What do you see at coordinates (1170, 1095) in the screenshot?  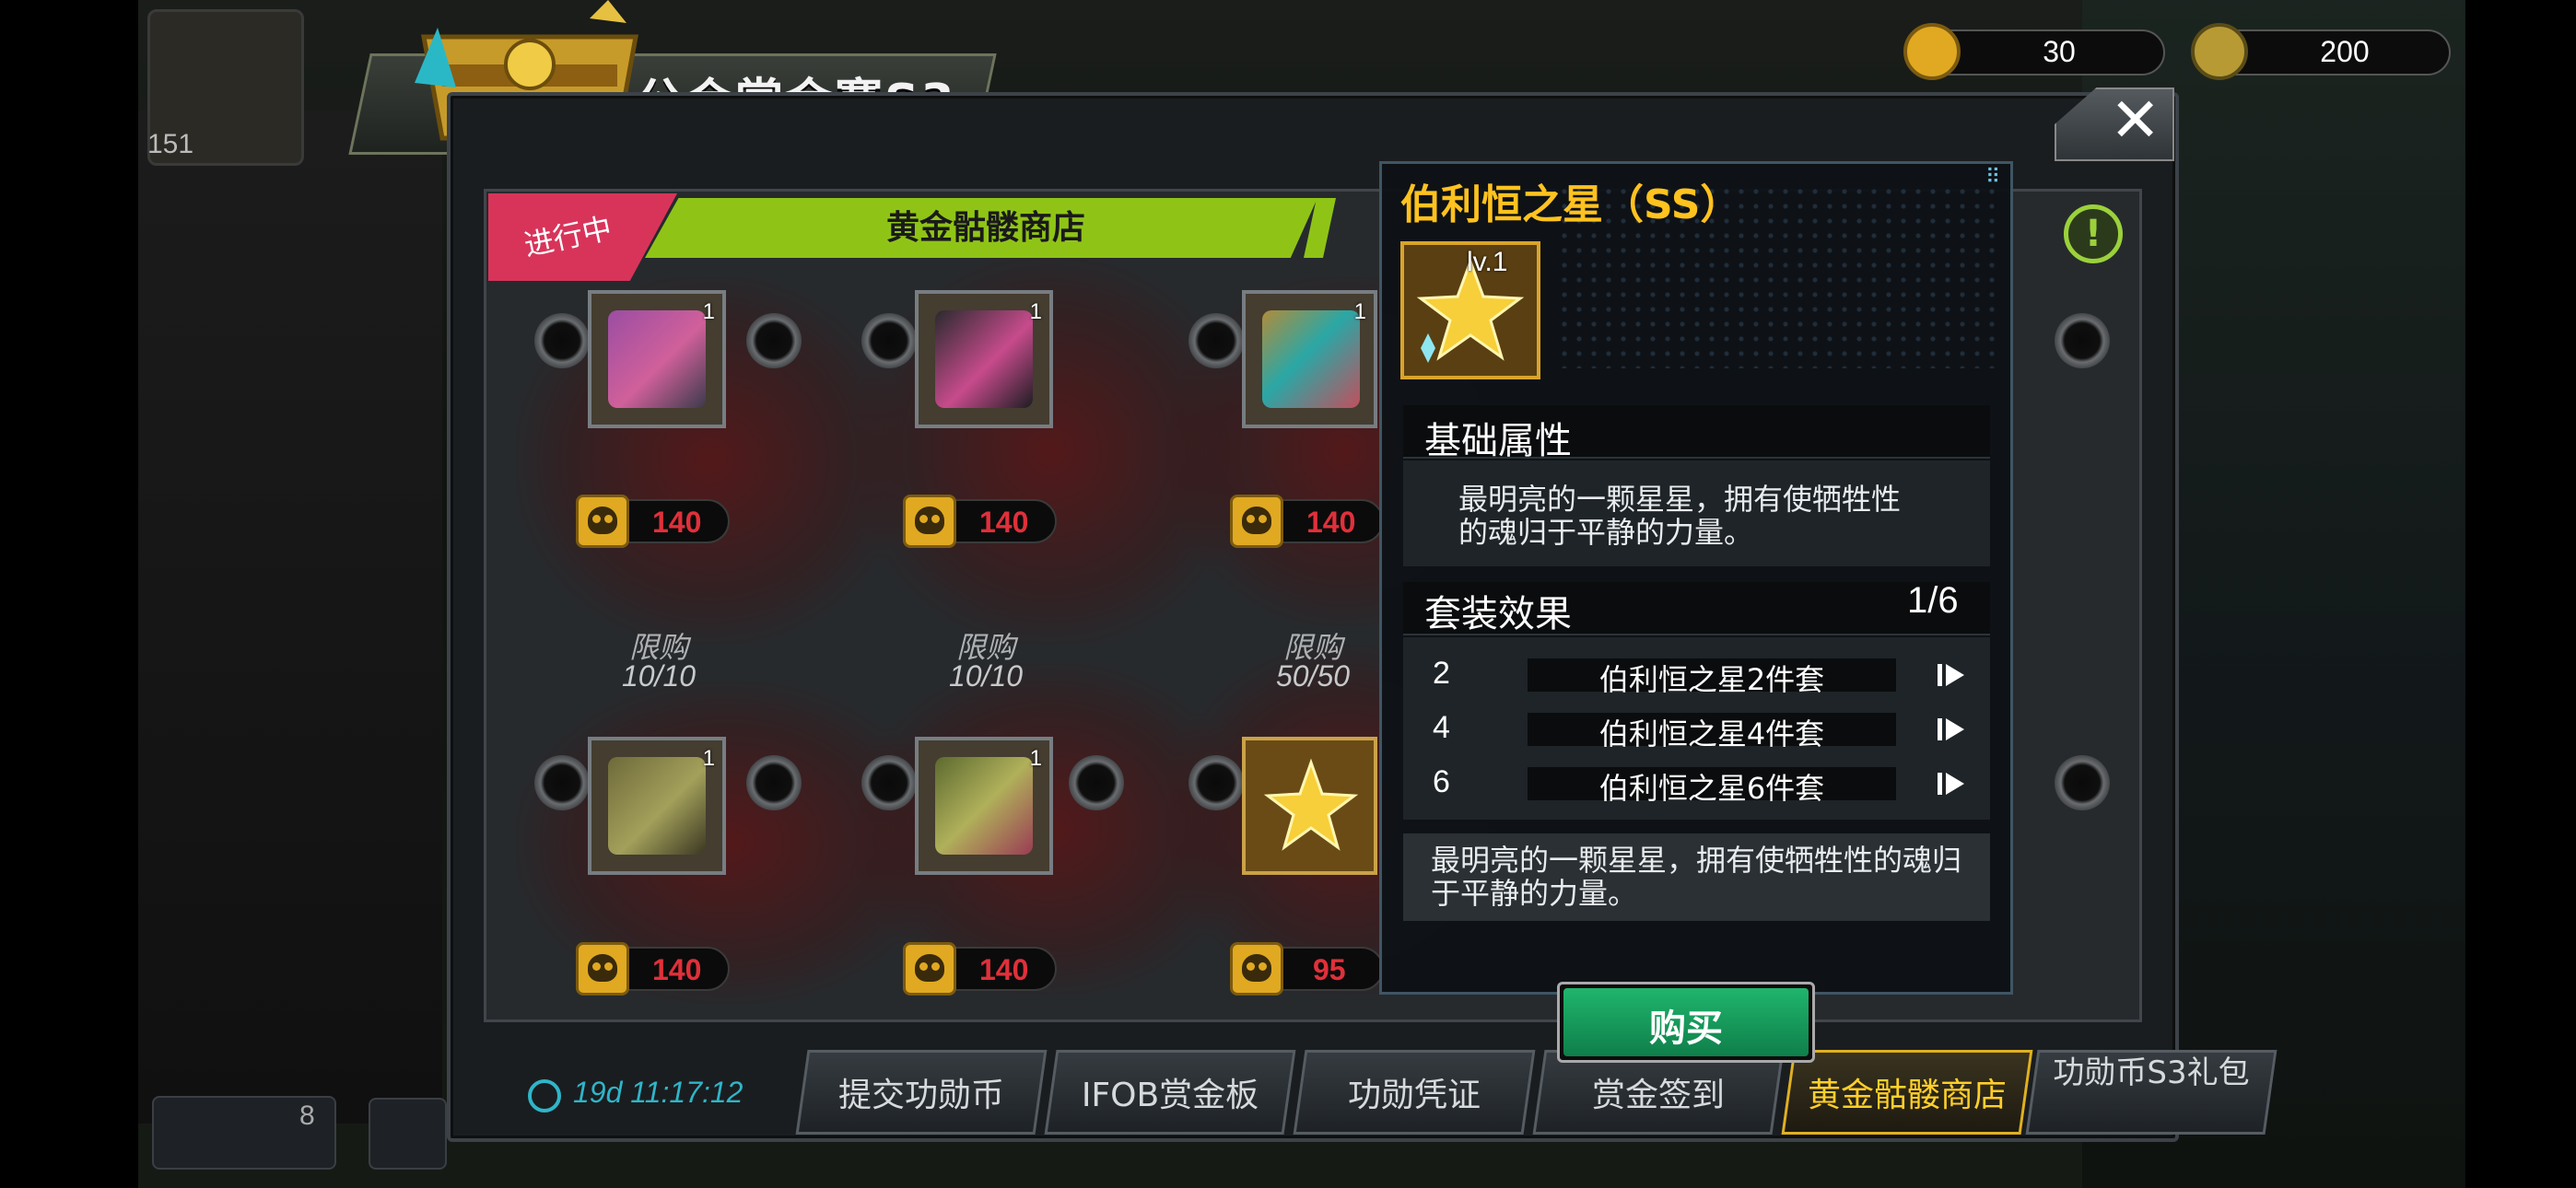 I see `tab-label: IFOB赏金板` at bounding box center [1170, 1095].